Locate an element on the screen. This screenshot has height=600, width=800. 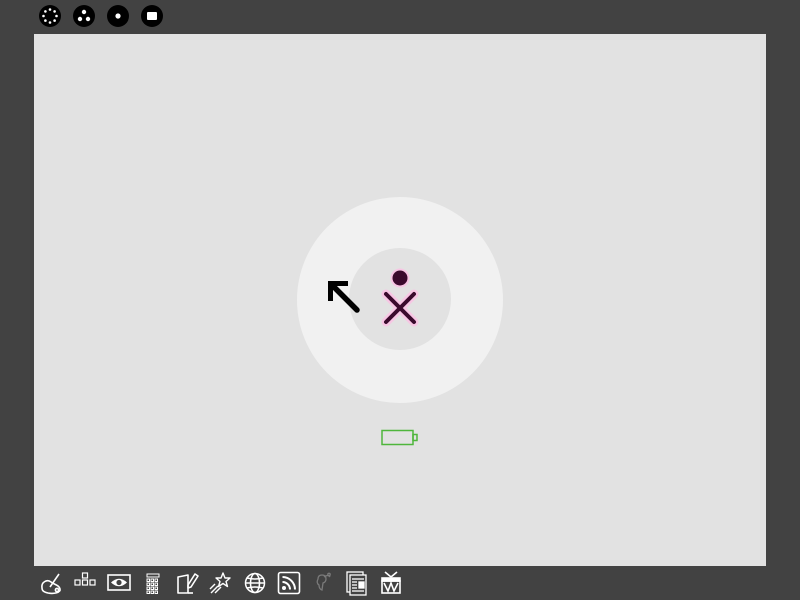
news-reader-activity-button is located at coordinates (289, 583).